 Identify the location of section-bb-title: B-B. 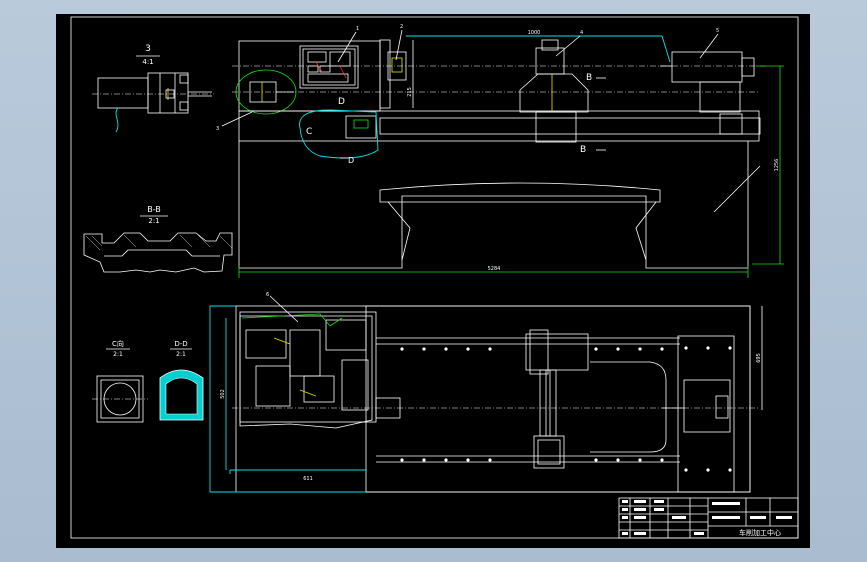
(154, 209).